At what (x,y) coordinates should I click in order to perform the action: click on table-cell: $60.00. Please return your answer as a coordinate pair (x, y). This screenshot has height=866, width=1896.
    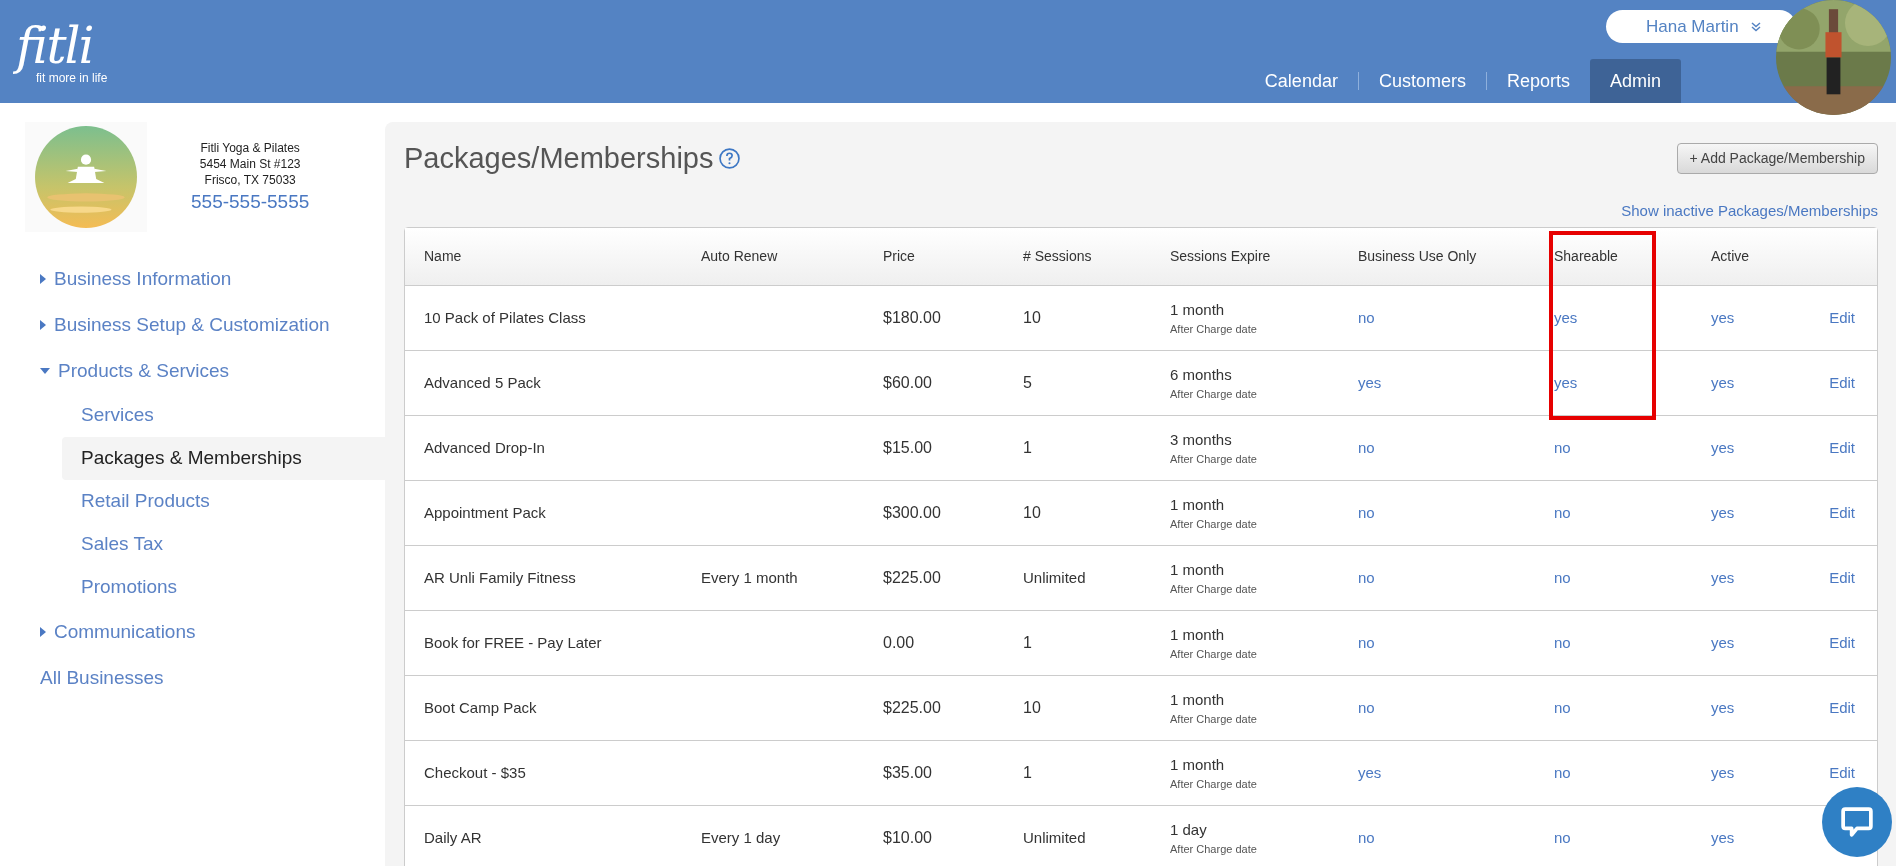
    Looking at the image, I should click on (907, 382).